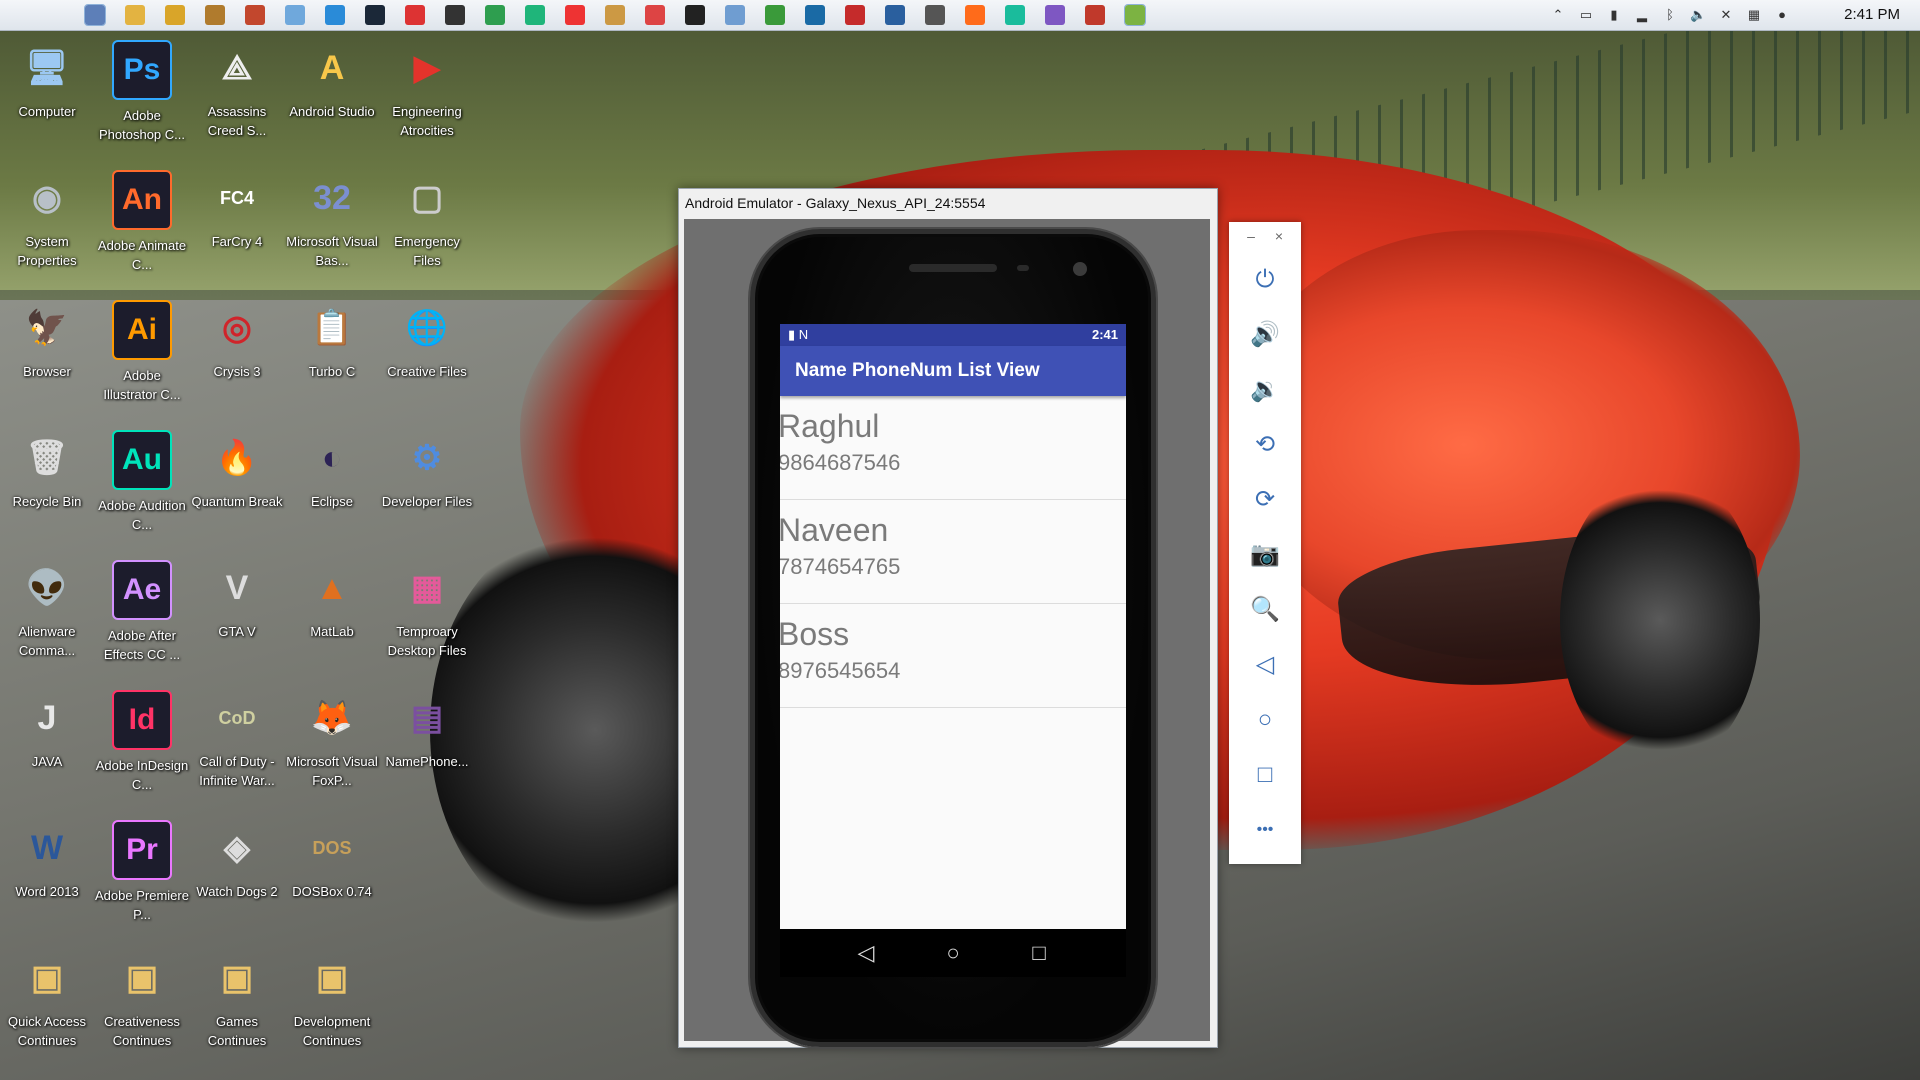 Image resolution: width=1920 pixels, height=1080 pixels. What do you see at coordinates (1015, 15) in the screenshot?
I see `infinity-icon` at bounding box center [1015, 15].